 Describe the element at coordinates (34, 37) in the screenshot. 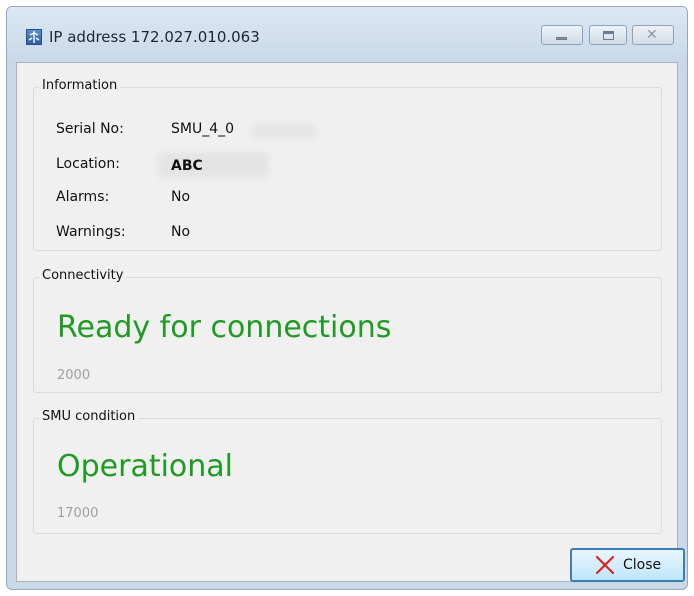

I see `app-icon` at that location.